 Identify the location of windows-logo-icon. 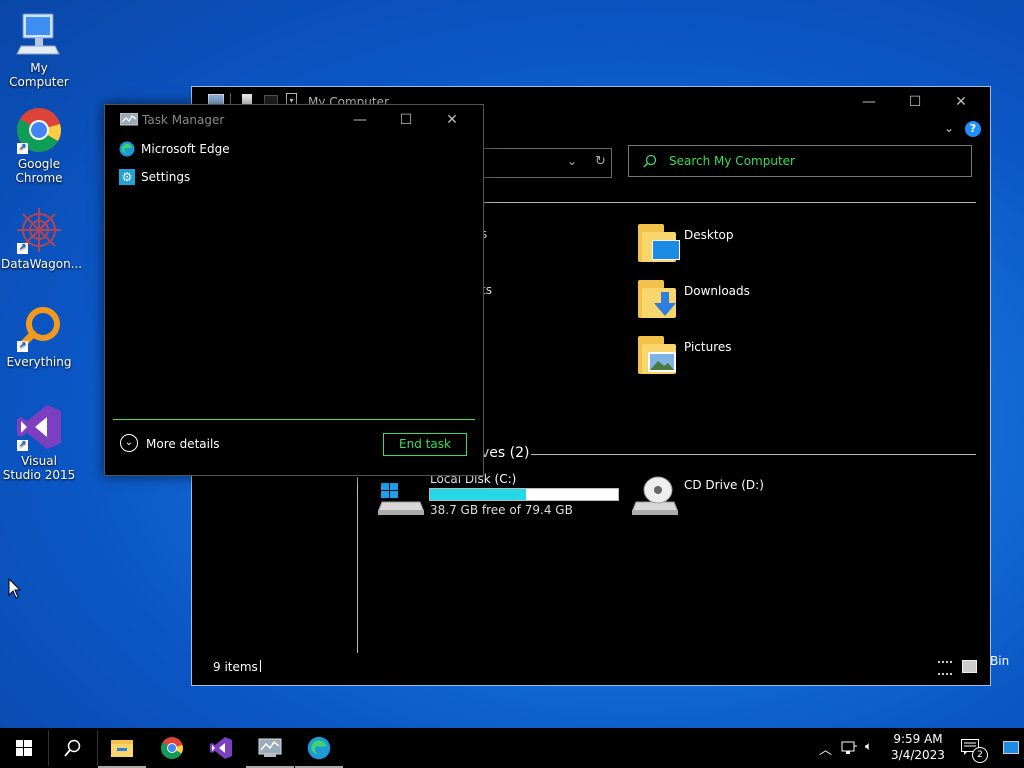
(24, 748).